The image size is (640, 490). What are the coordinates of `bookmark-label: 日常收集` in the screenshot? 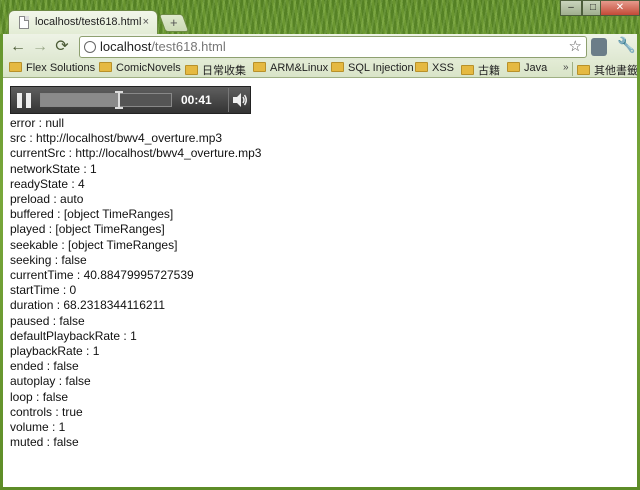 It's located at (224, 71).